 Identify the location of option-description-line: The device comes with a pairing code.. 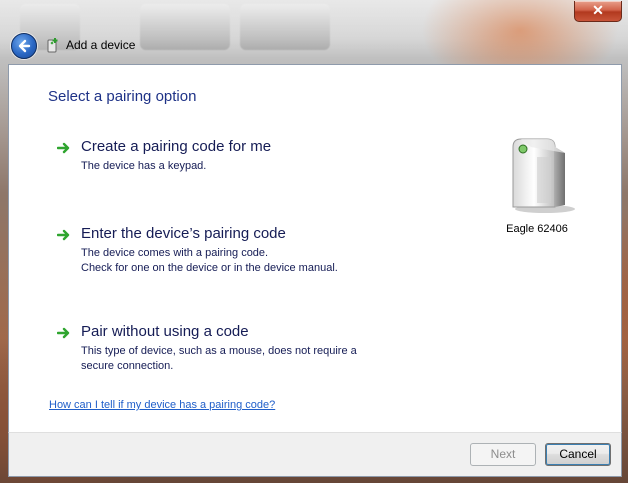
(175, 253).